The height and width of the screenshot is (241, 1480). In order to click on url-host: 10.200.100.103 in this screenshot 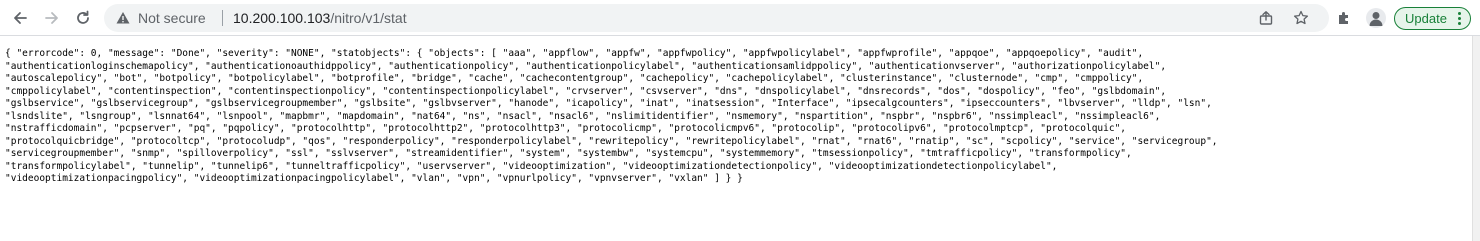, I will do `click(282, 18)`.